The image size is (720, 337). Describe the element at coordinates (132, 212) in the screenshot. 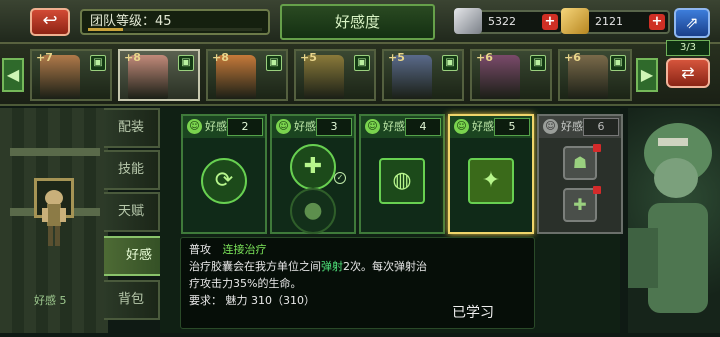

I see `tab-talent: 天赋` at that location.